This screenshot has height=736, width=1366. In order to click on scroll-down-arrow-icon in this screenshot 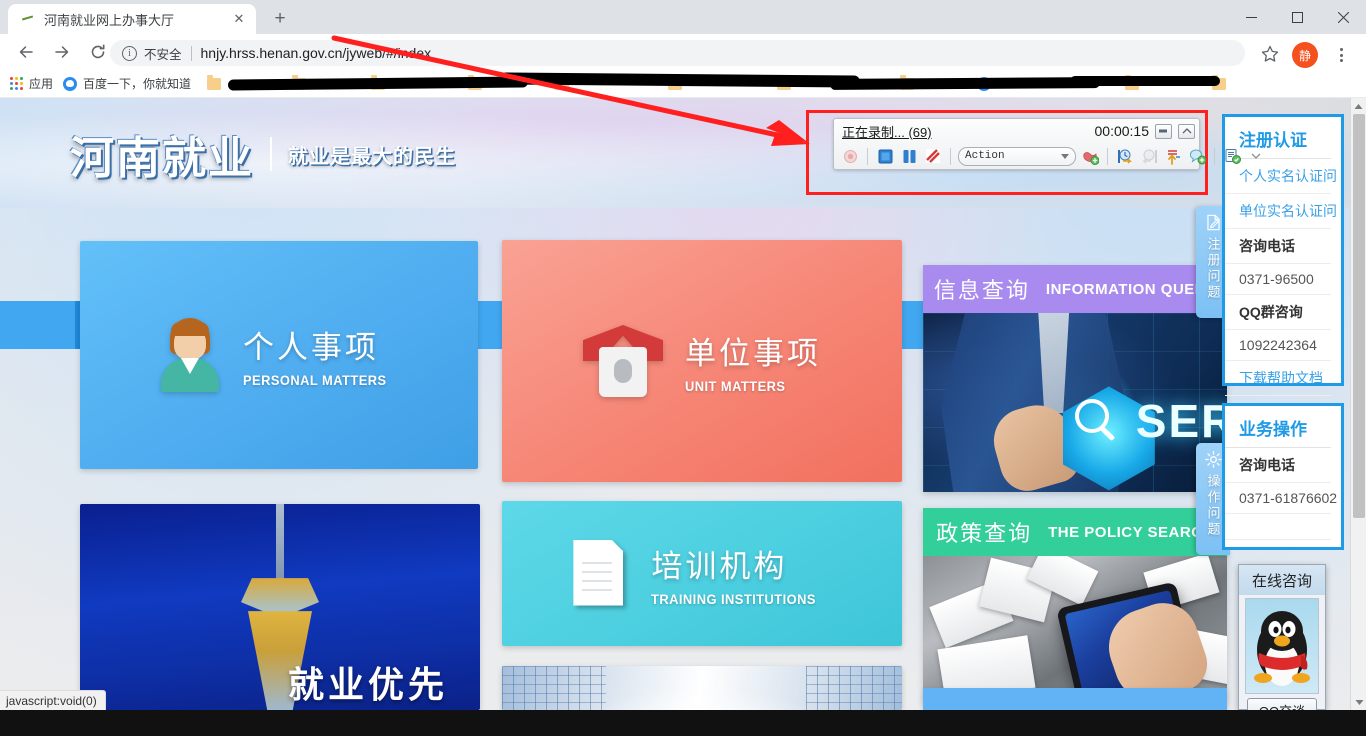, I will do `click(1358, 702)`.